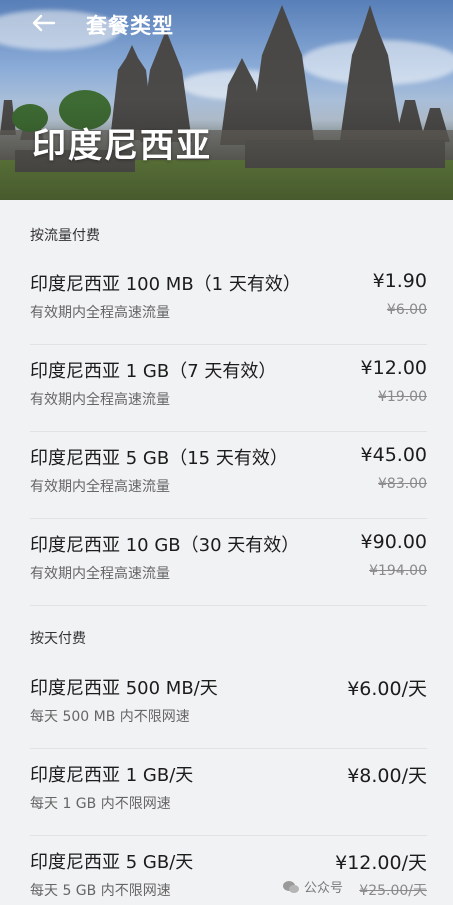  I want to click on plan-price: ¥12.00/天, so click(381, 863).